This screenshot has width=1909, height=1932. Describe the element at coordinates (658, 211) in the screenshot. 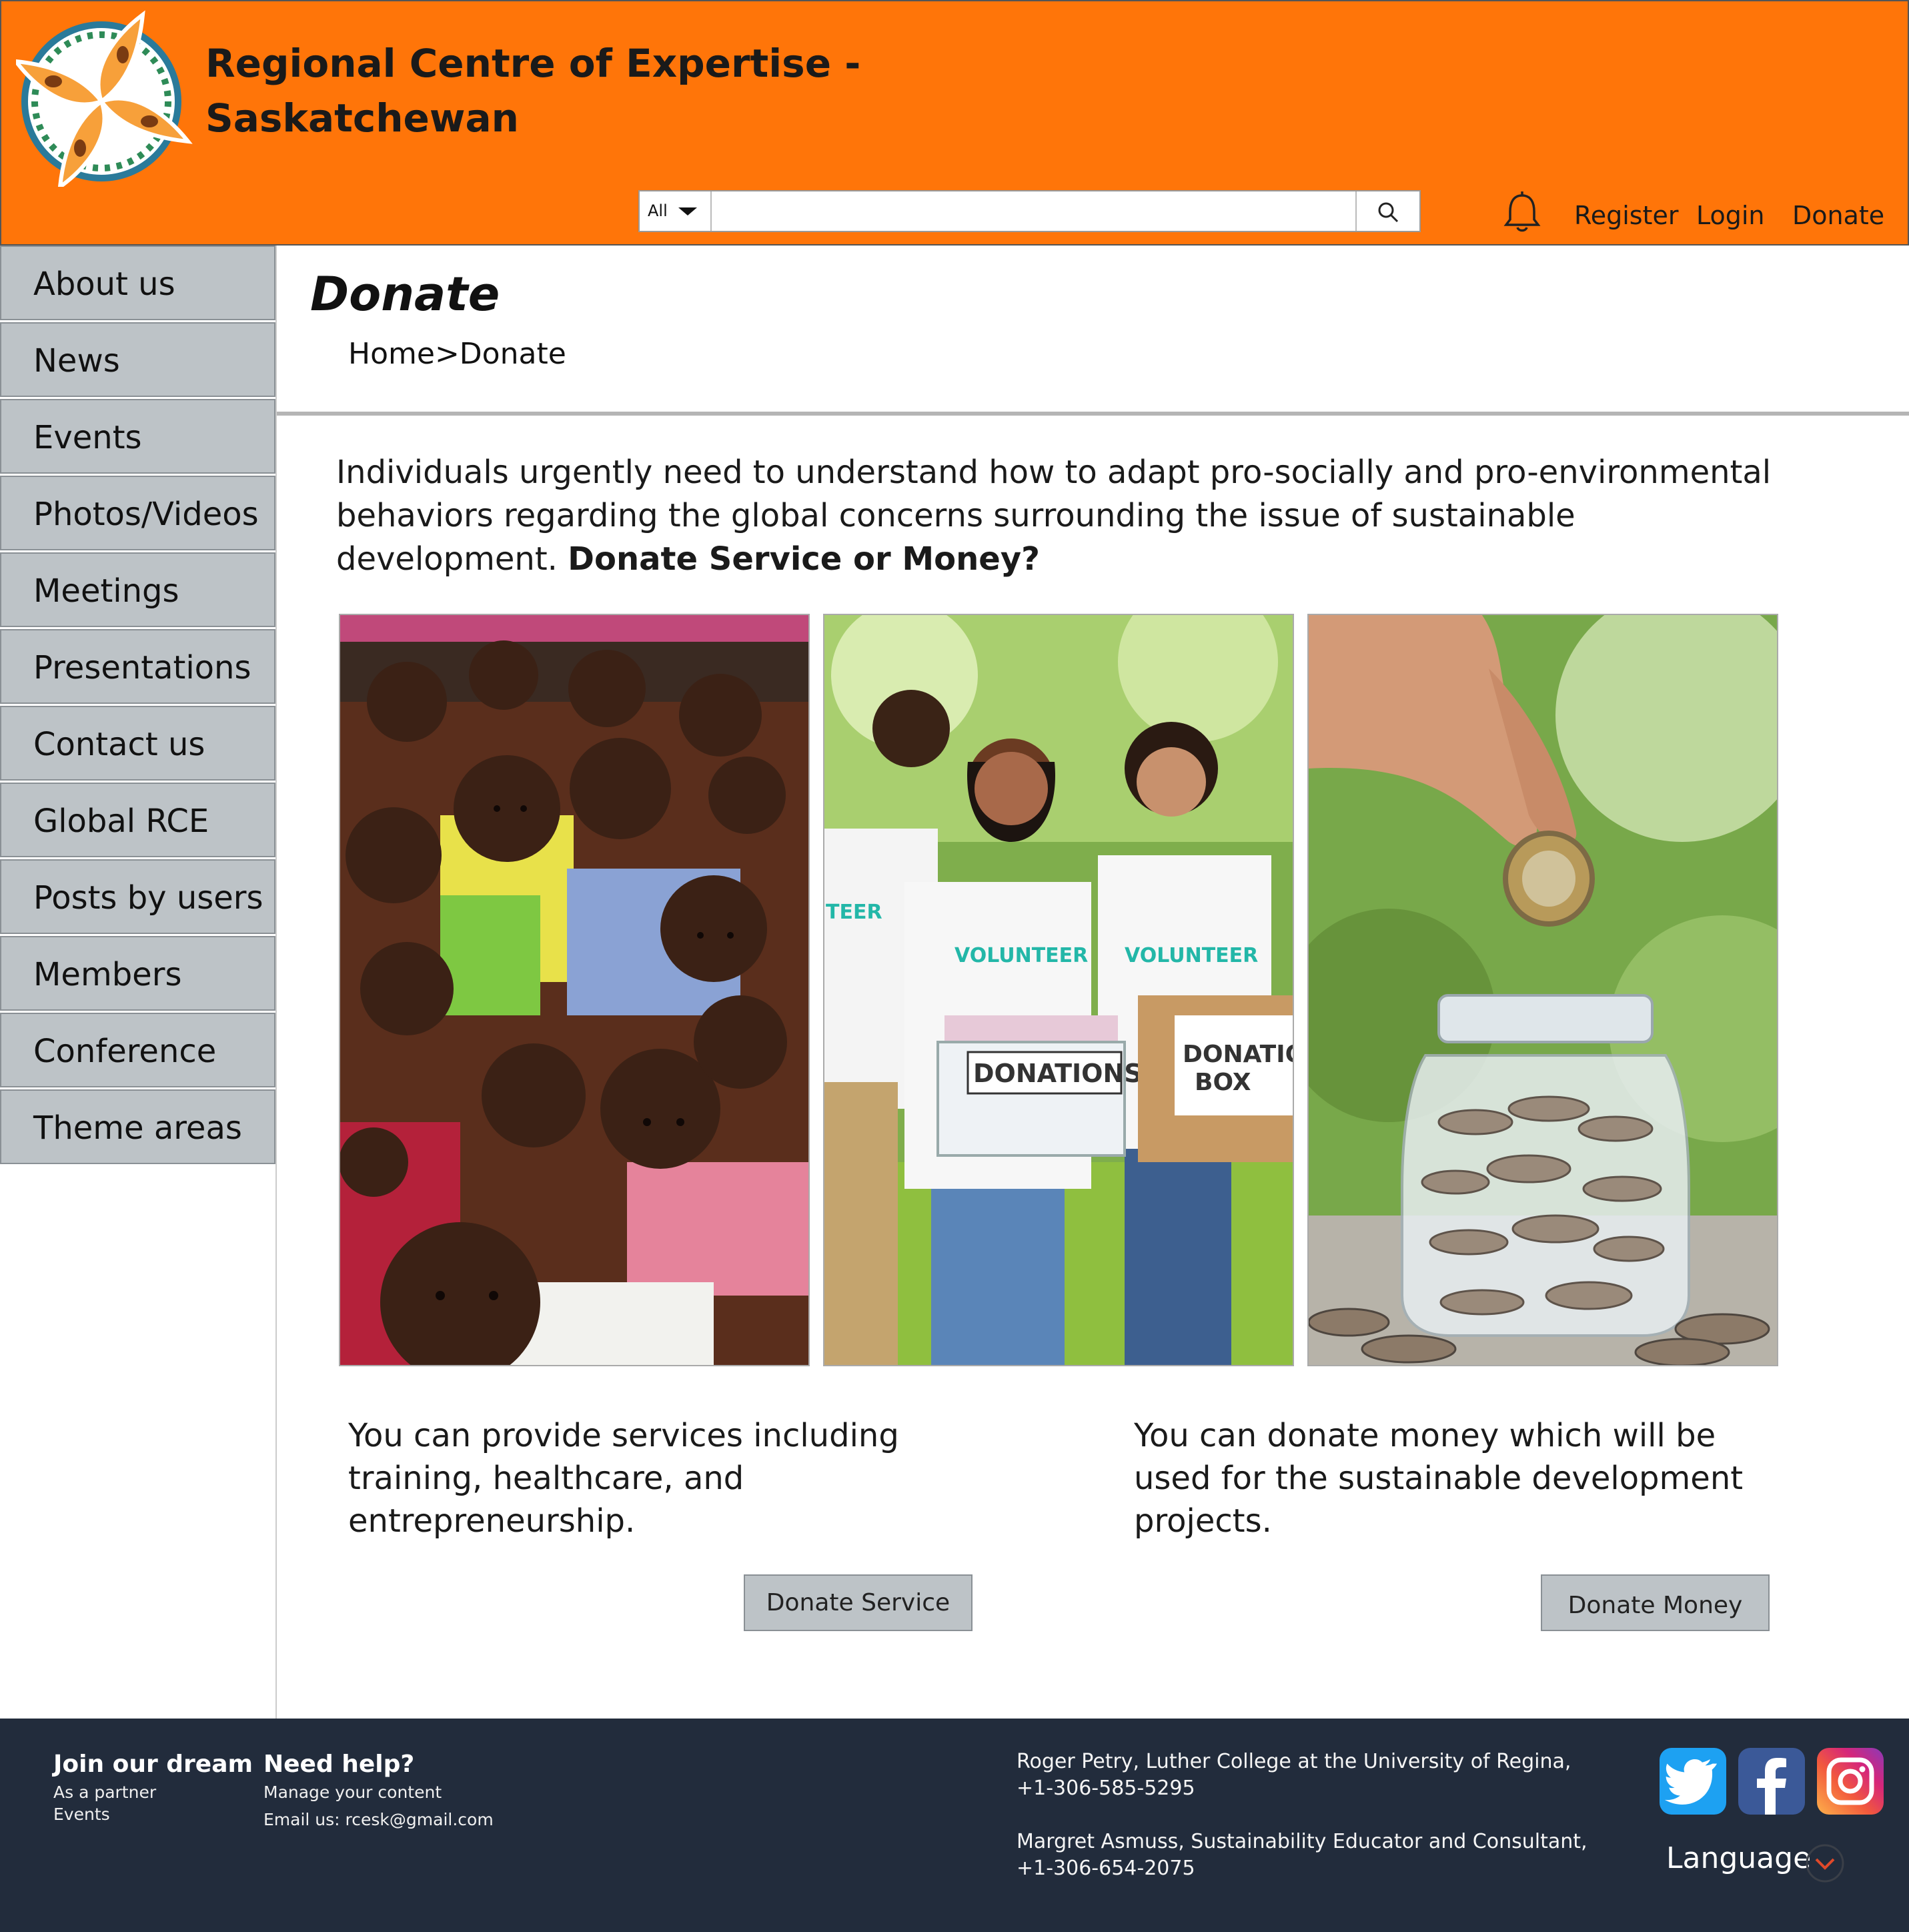

I see `search-scope-value: All` at that location.